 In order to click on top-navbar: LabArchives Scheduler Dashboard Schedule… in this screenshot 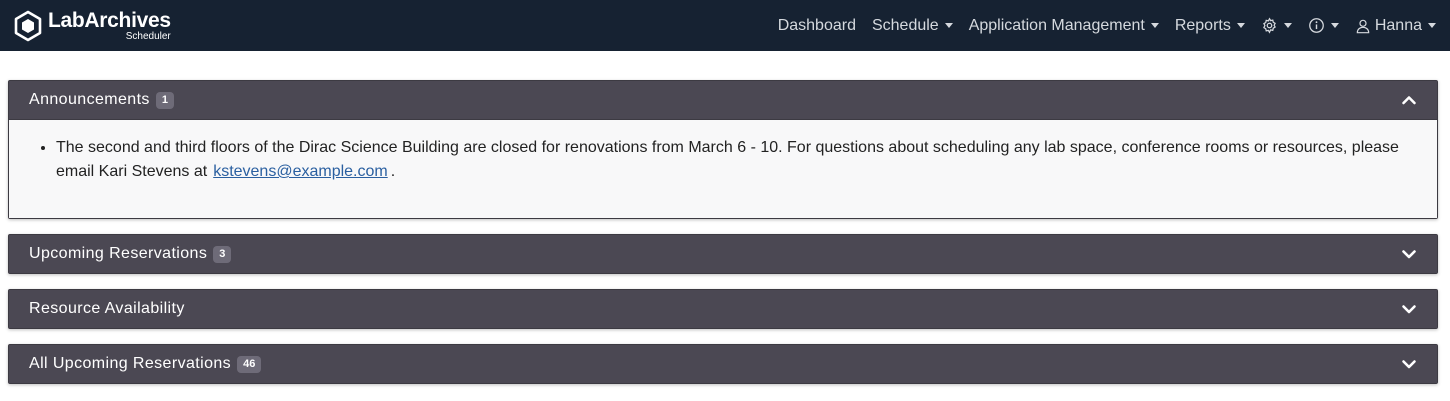, I will do `click(725, 25)`.